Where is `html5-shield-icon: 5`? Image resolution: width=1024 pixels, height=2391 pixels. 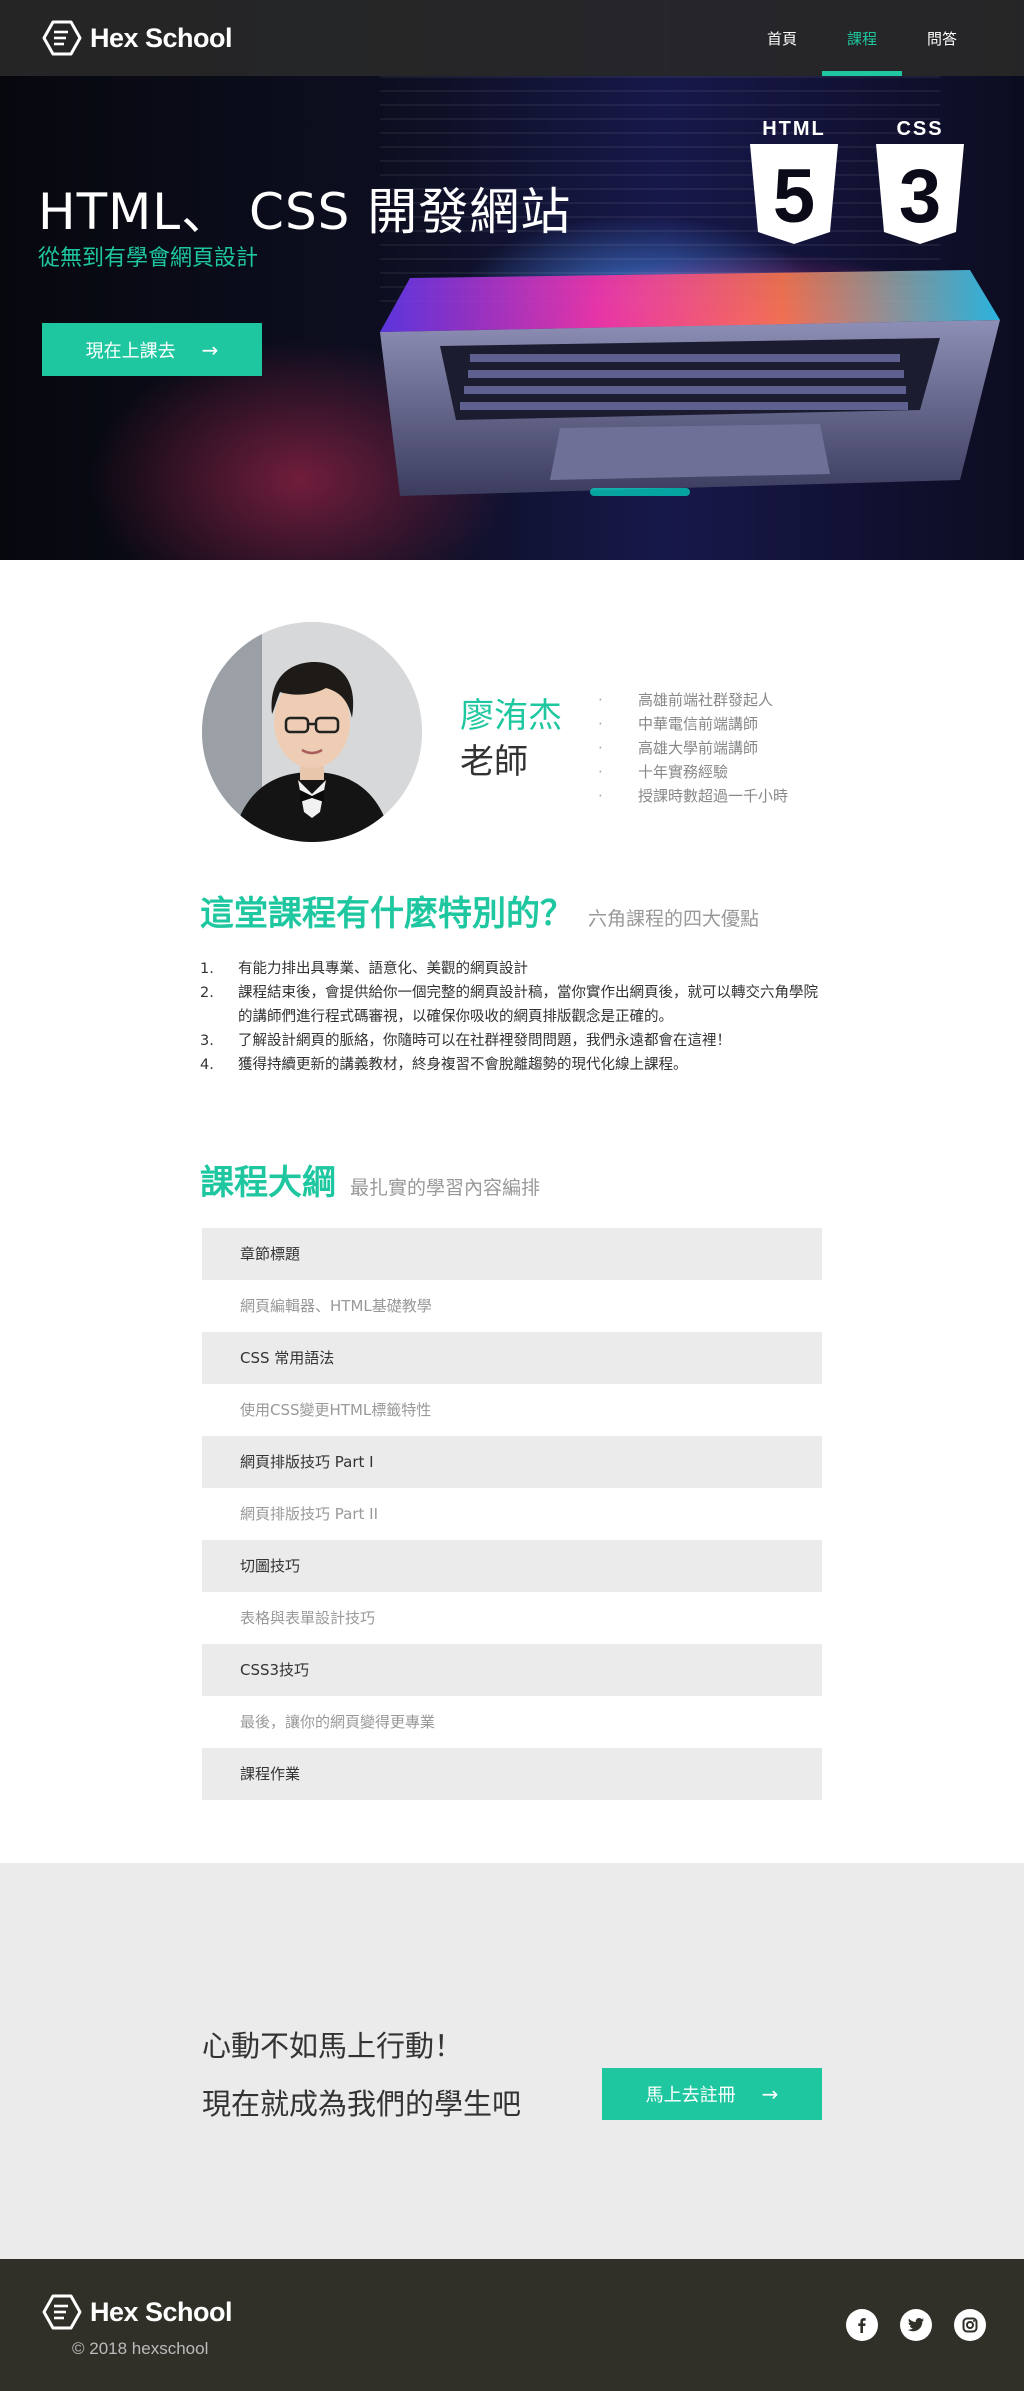 html5-shield-icon: 5 is located at coordinates (794, 194).